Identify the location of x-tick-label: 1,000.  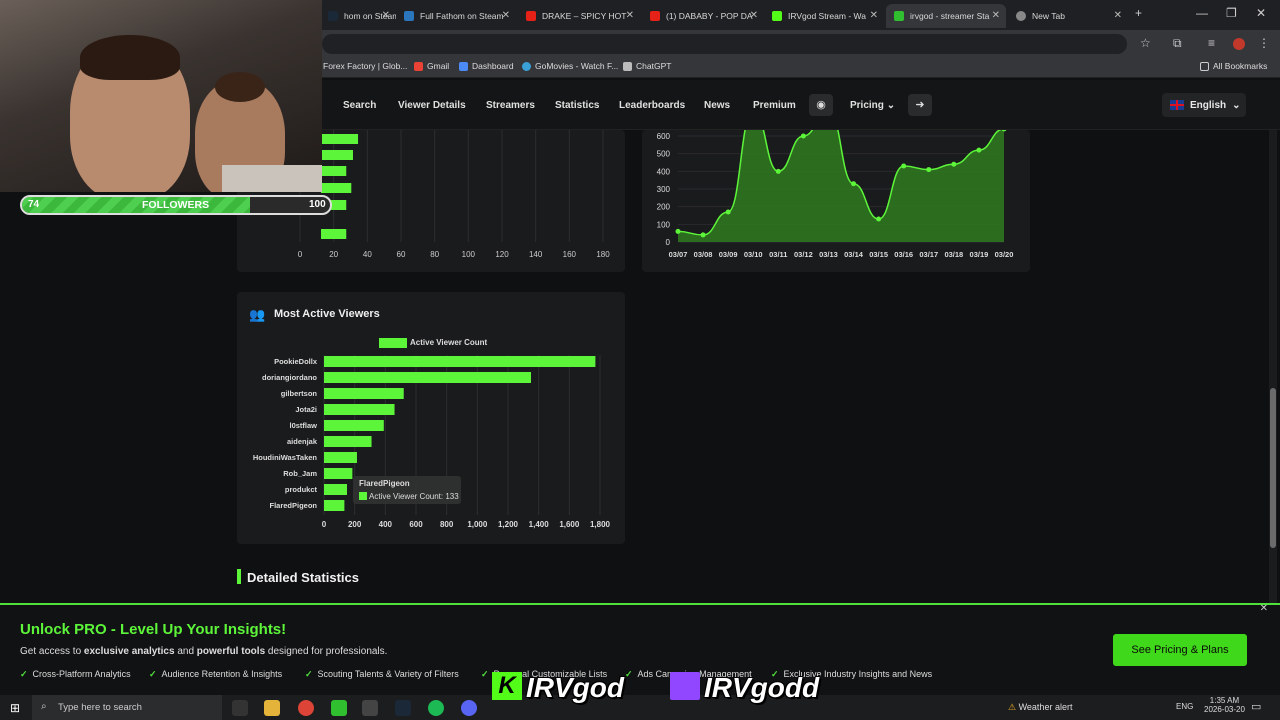
(477, 524).